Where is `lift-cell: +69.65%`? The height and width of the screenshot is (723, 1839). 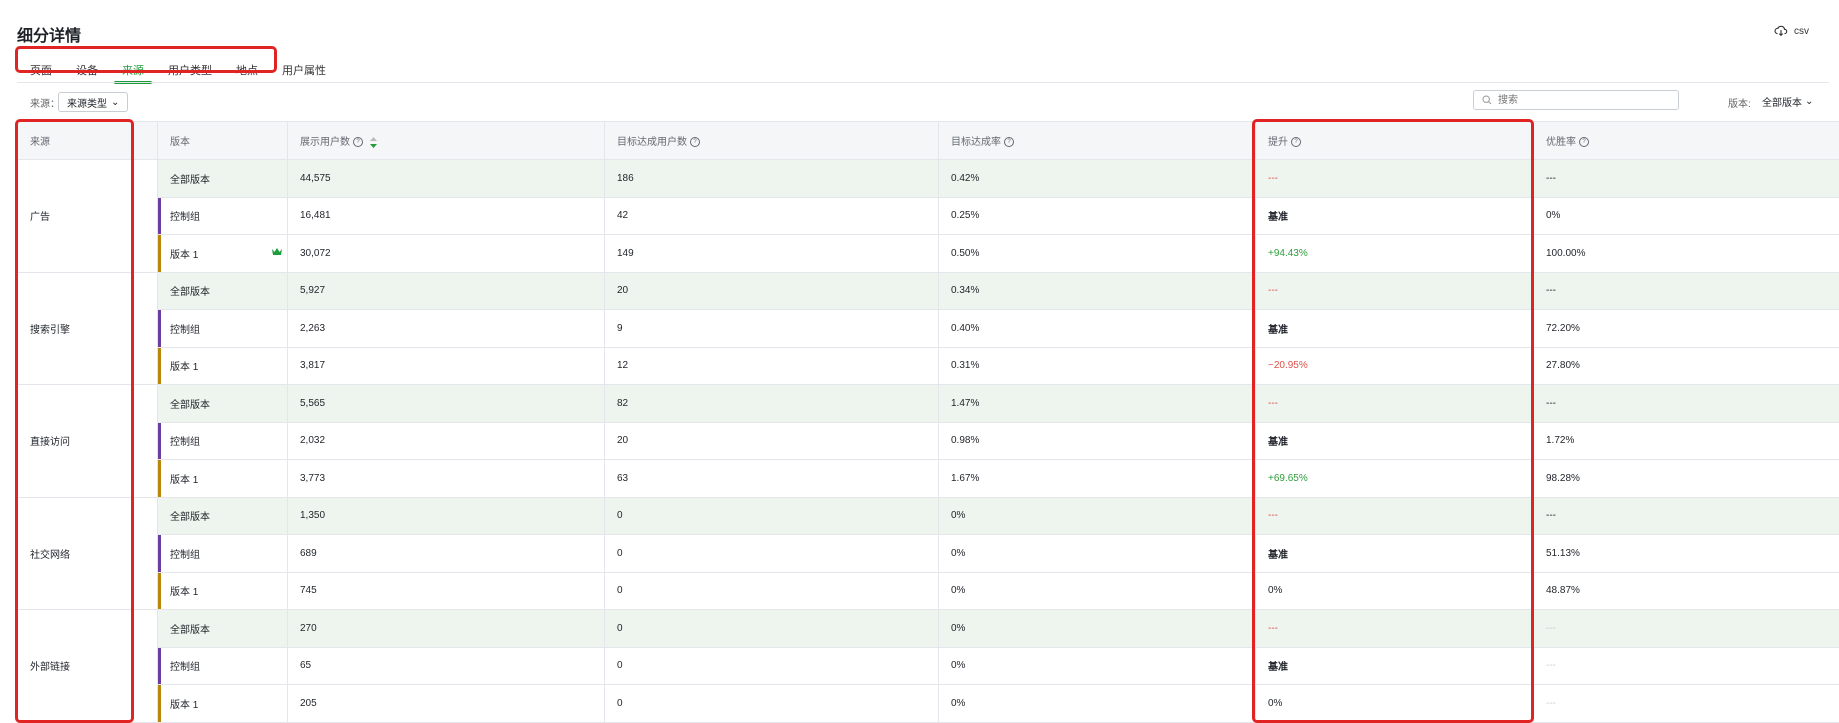
lift-cell: +69.65% is located at coordinates (1394, 478).